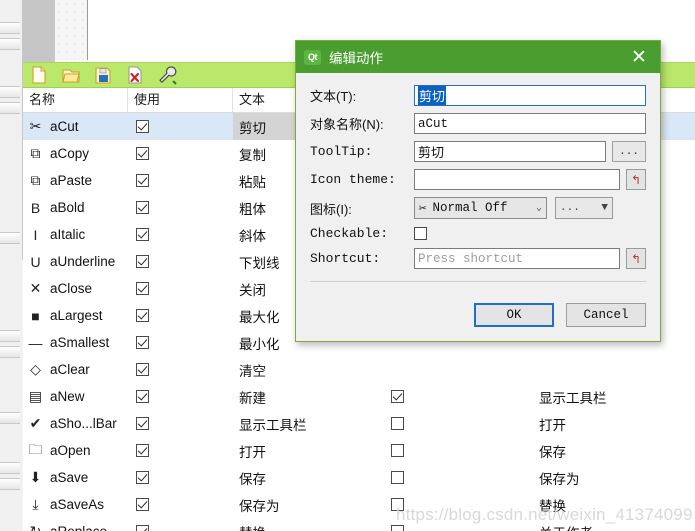  Describe the element at coordinates (273, 425) in the screenshot. I see `cell-text: 显示工具栏` at that location.